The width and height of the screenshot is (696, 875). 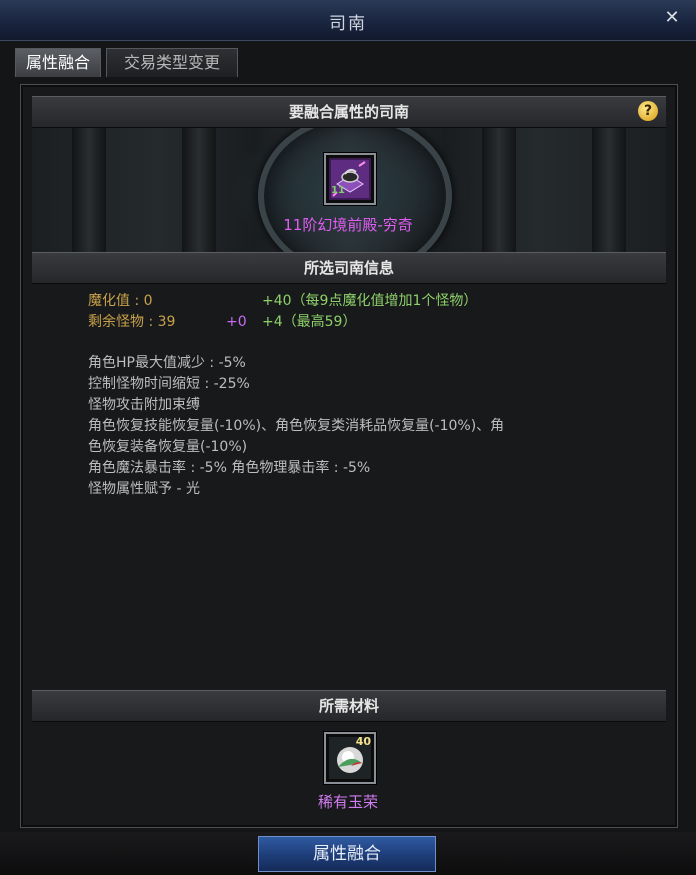 I want to click on attribute-fusion-button: 属性融合, so click(x=347, y=854).